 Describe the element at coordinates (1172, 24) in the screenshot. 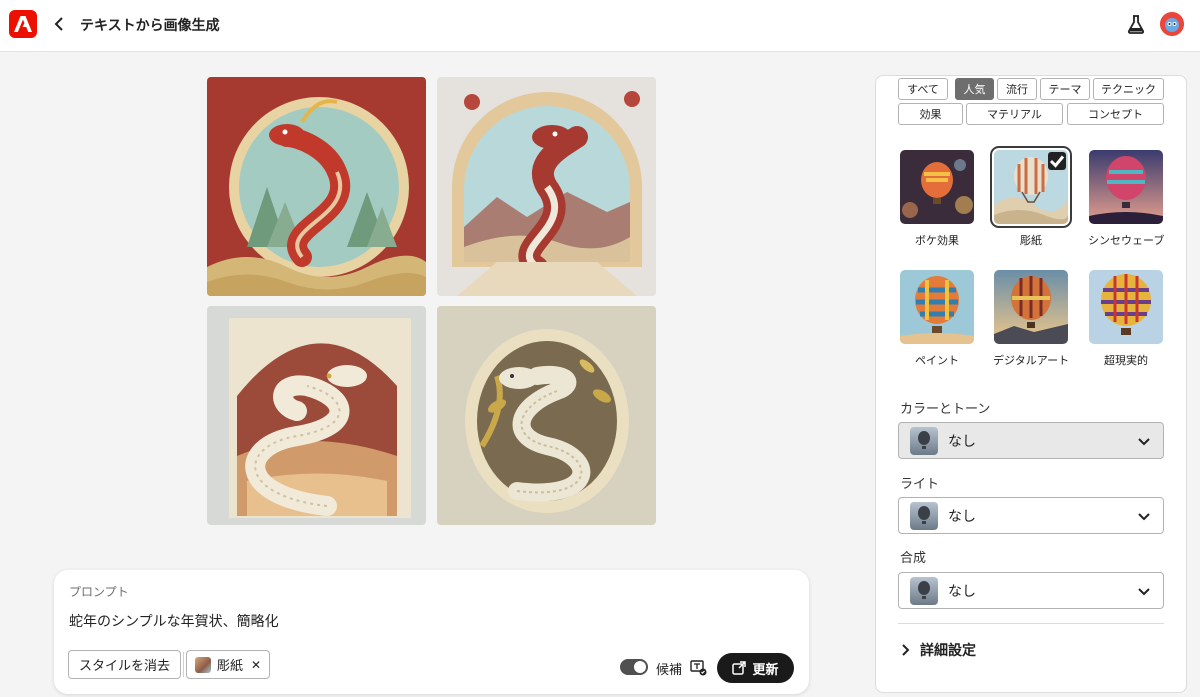

I see `avatar` at that location.